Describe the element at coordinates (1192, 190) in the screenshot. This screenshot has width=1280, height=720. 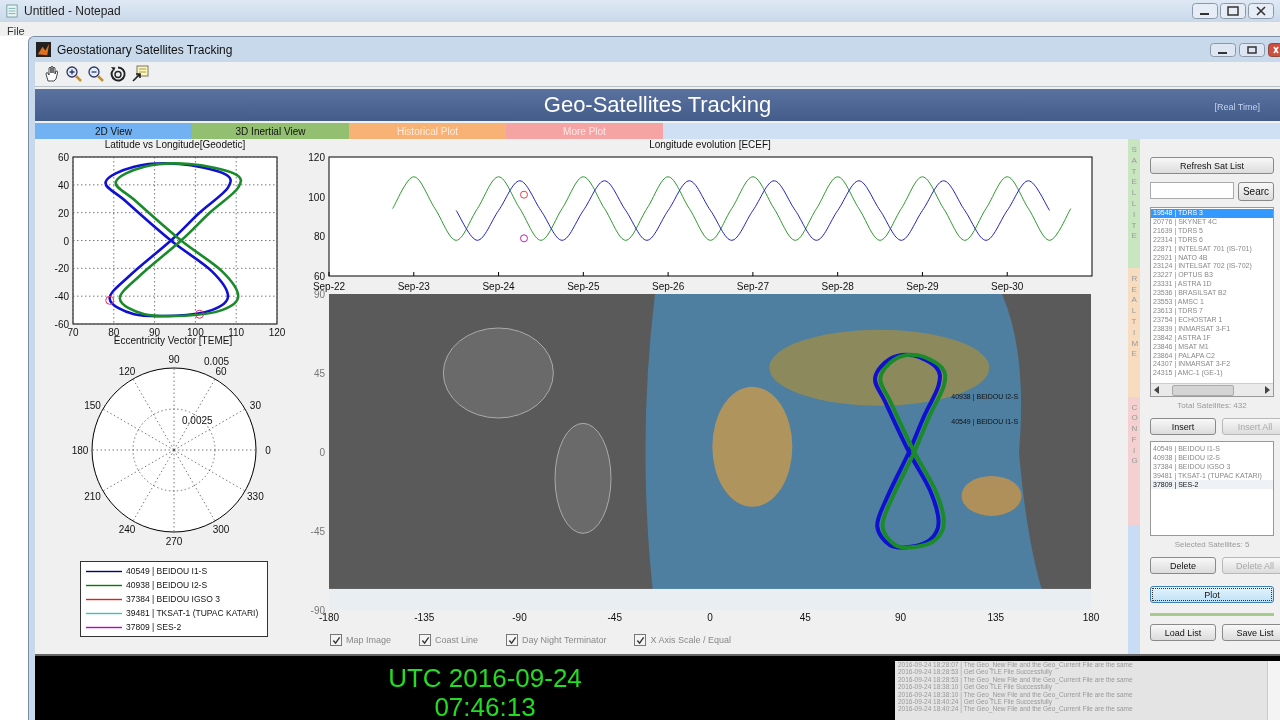
I see `search-field` at that location.